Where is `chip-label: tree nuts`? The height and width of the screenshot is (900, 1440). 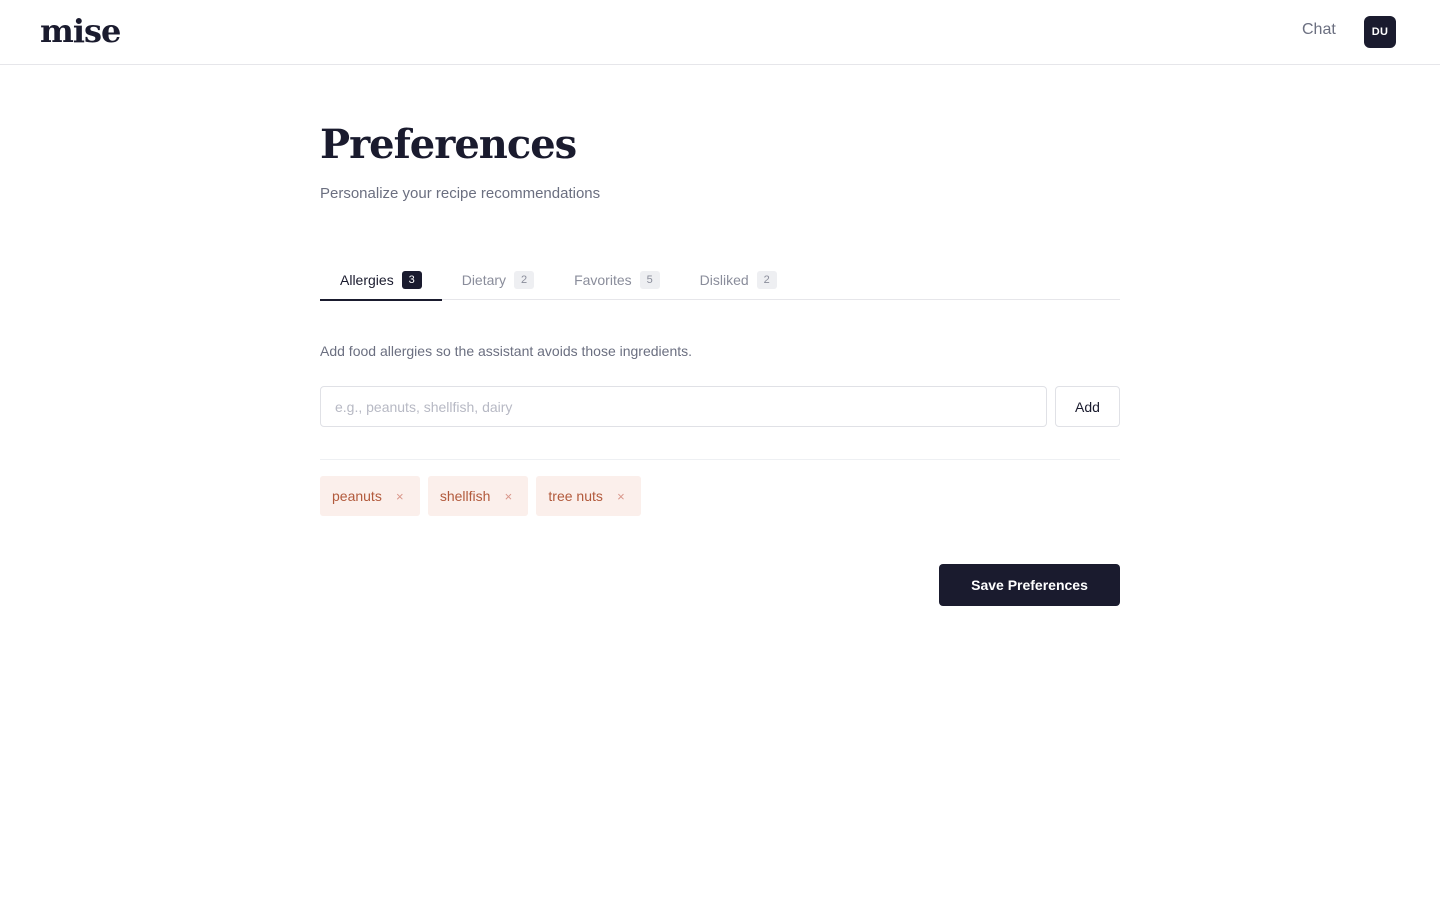
chip-label: tree nuts is located at coordinates (575, 496).